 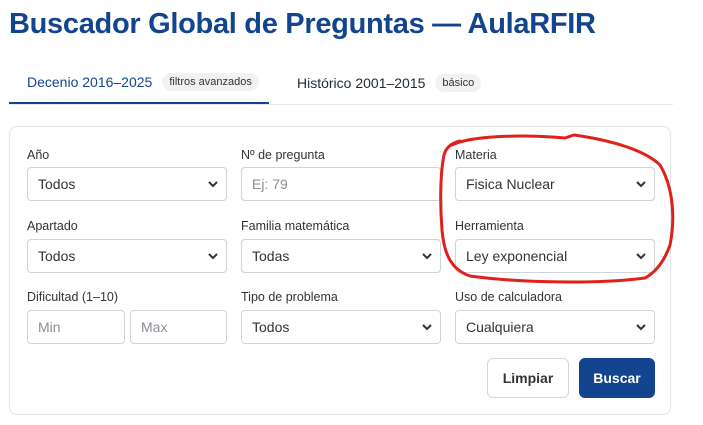 What do you see at coordinates (76, 327) in the screenshot?
I see `dificultad-min-input: Min` at bounding box center [76, 327].